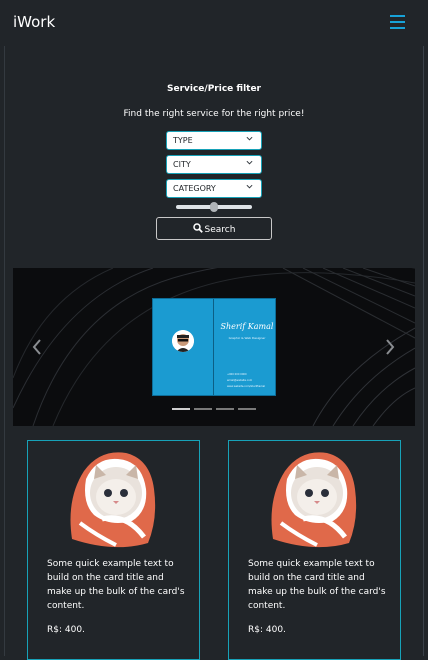  What do you see at coordinates (34, 22) in the screenshot?
I see `brand-logo: iWork` at bounding box center [34, 22].